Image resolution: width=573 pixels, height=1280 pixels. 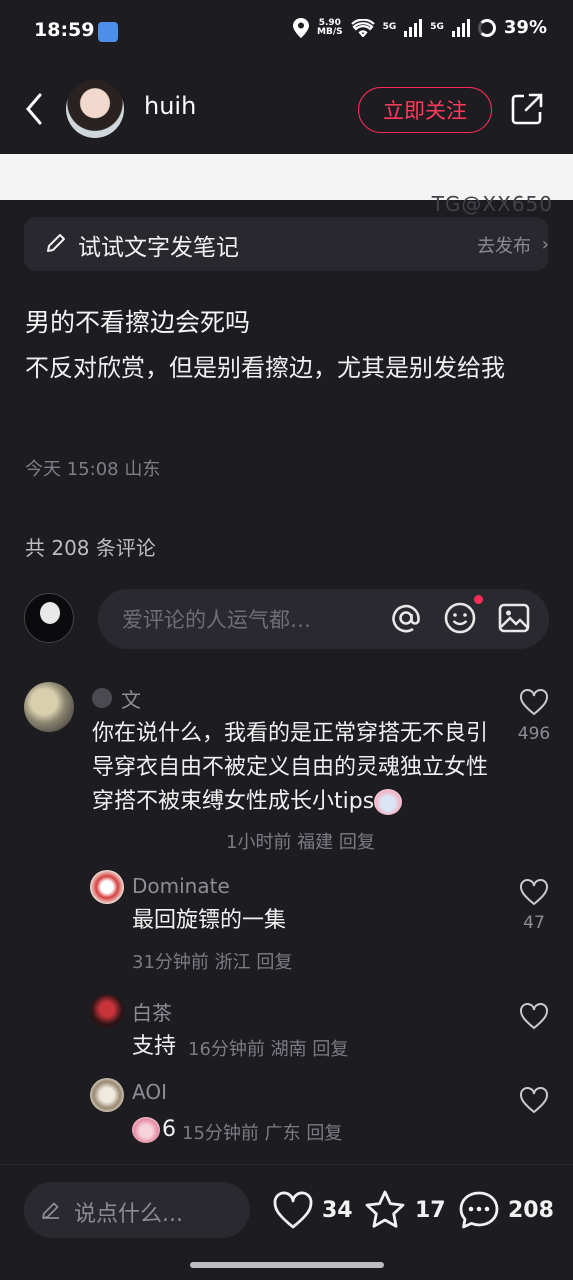 What do you see at coordinates (170, 106) in the screenshot?
I see `author-username: huih` at bounding box center [170, 106].